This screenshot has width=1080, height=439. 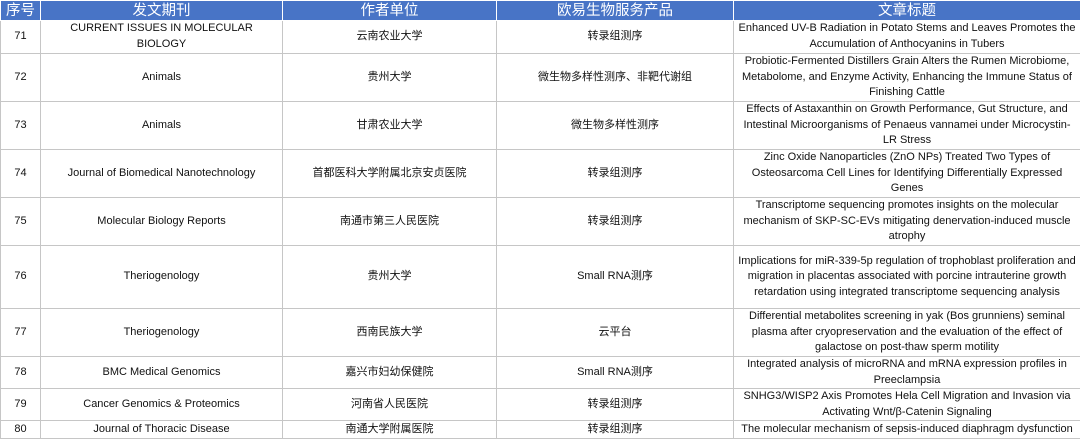 I want to click on cell-service: 云平台, so click(x=615, y=333).